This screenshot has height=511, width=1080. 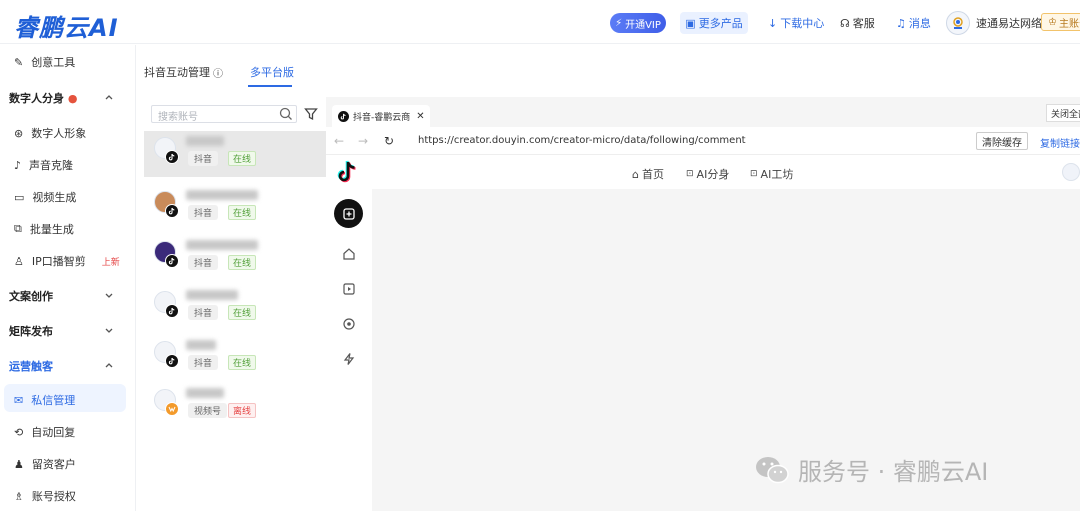 What do you see at coordinates (1009, 23) in the screenshot?
I see `company-name: 速通易达网络` at bounding box center [1009, 23].